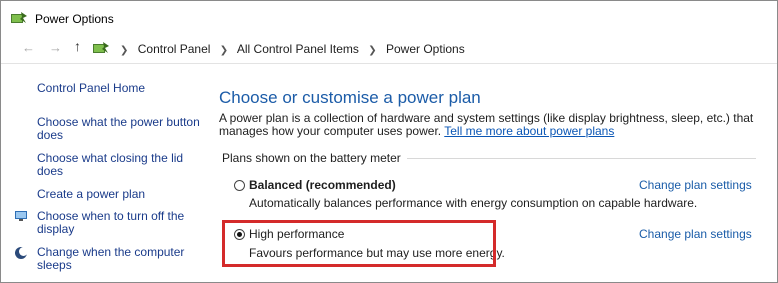  What do you see at coordinates (28, 47) in the screenshot?
I see `back-arrow-icon: ←` at bounding box center [28, 47].